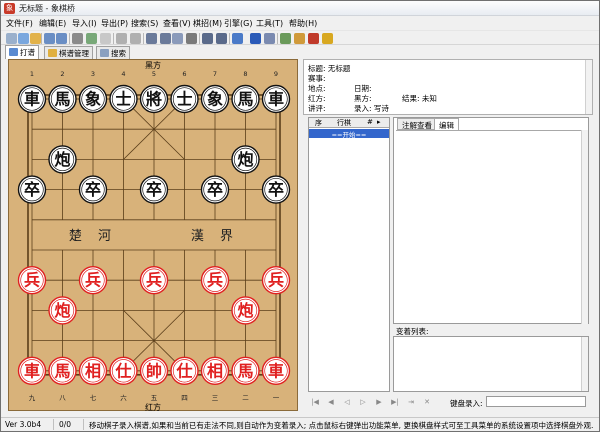 Image resolution: width=600 pixels, height=432 pixels. Describe the element at coordinates (395, 402) in the screenshot. I see `last-move-icon: ▶|` at that location.